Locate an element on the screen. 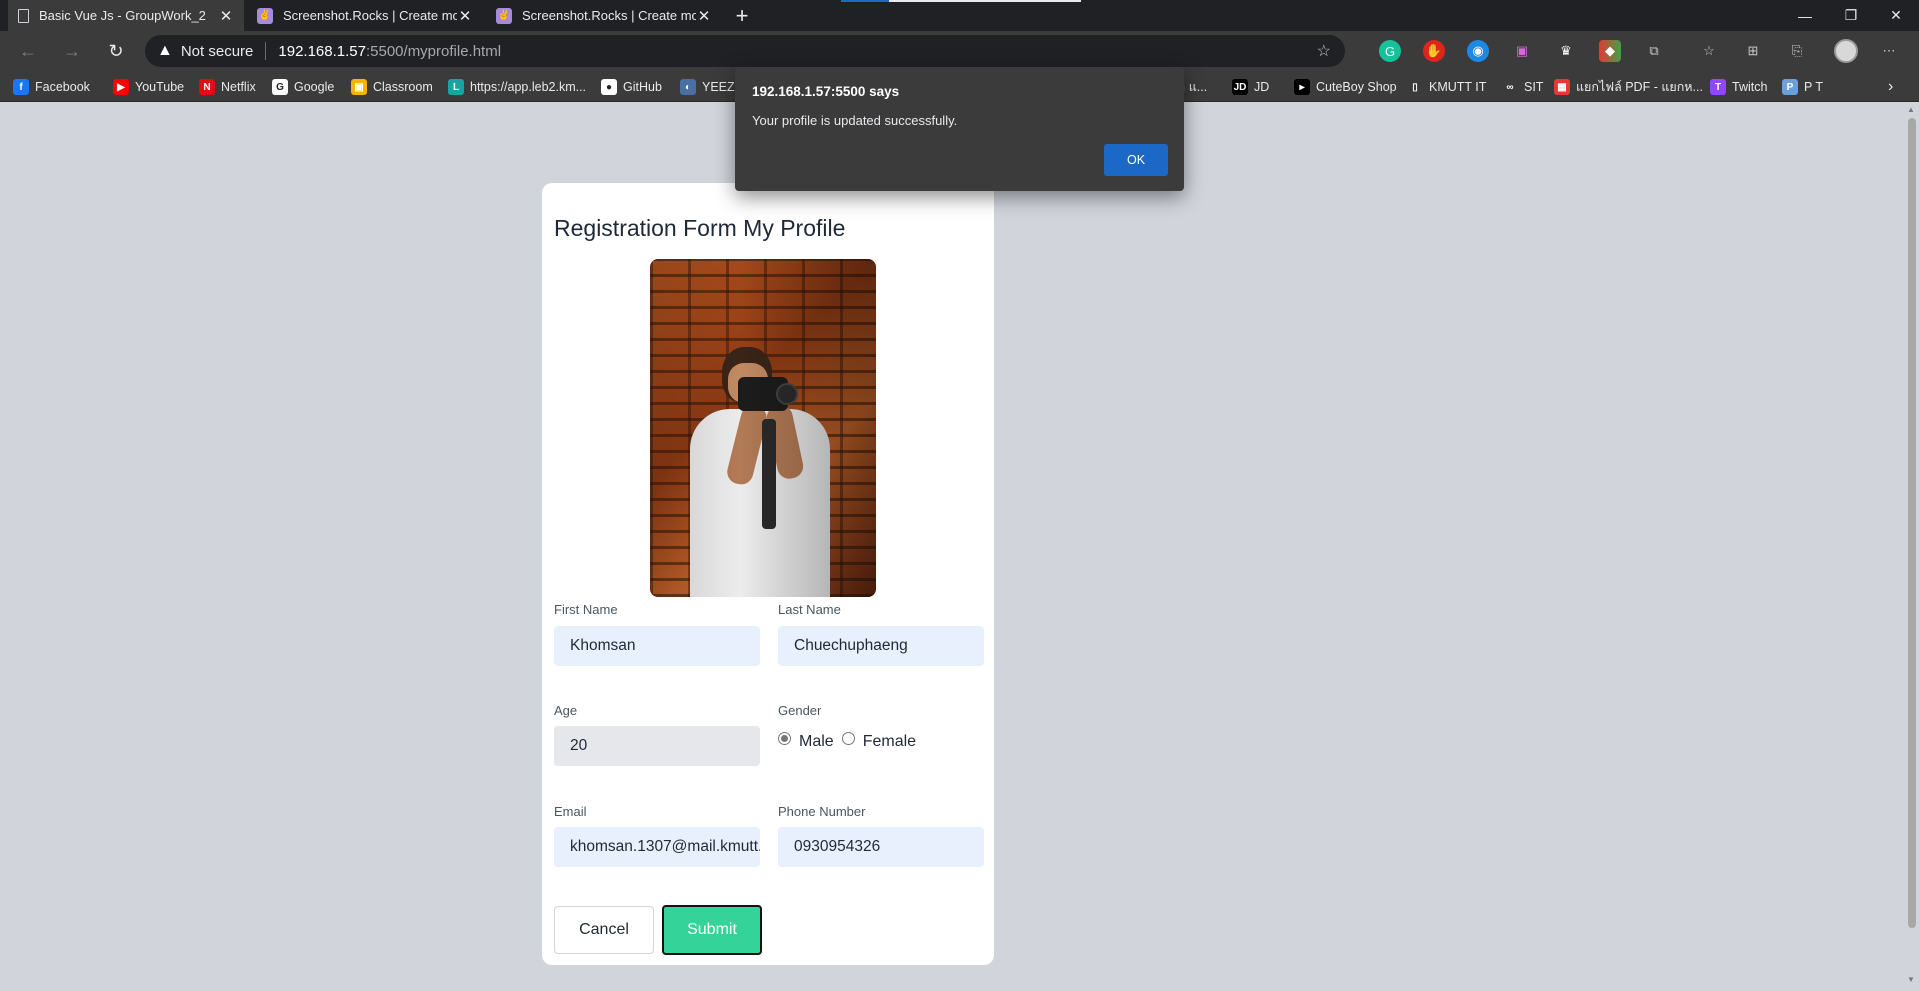 The height and width of the screenshot is (991, 1919). bookmark-label: Facebook is located at coordinates (62, 87).